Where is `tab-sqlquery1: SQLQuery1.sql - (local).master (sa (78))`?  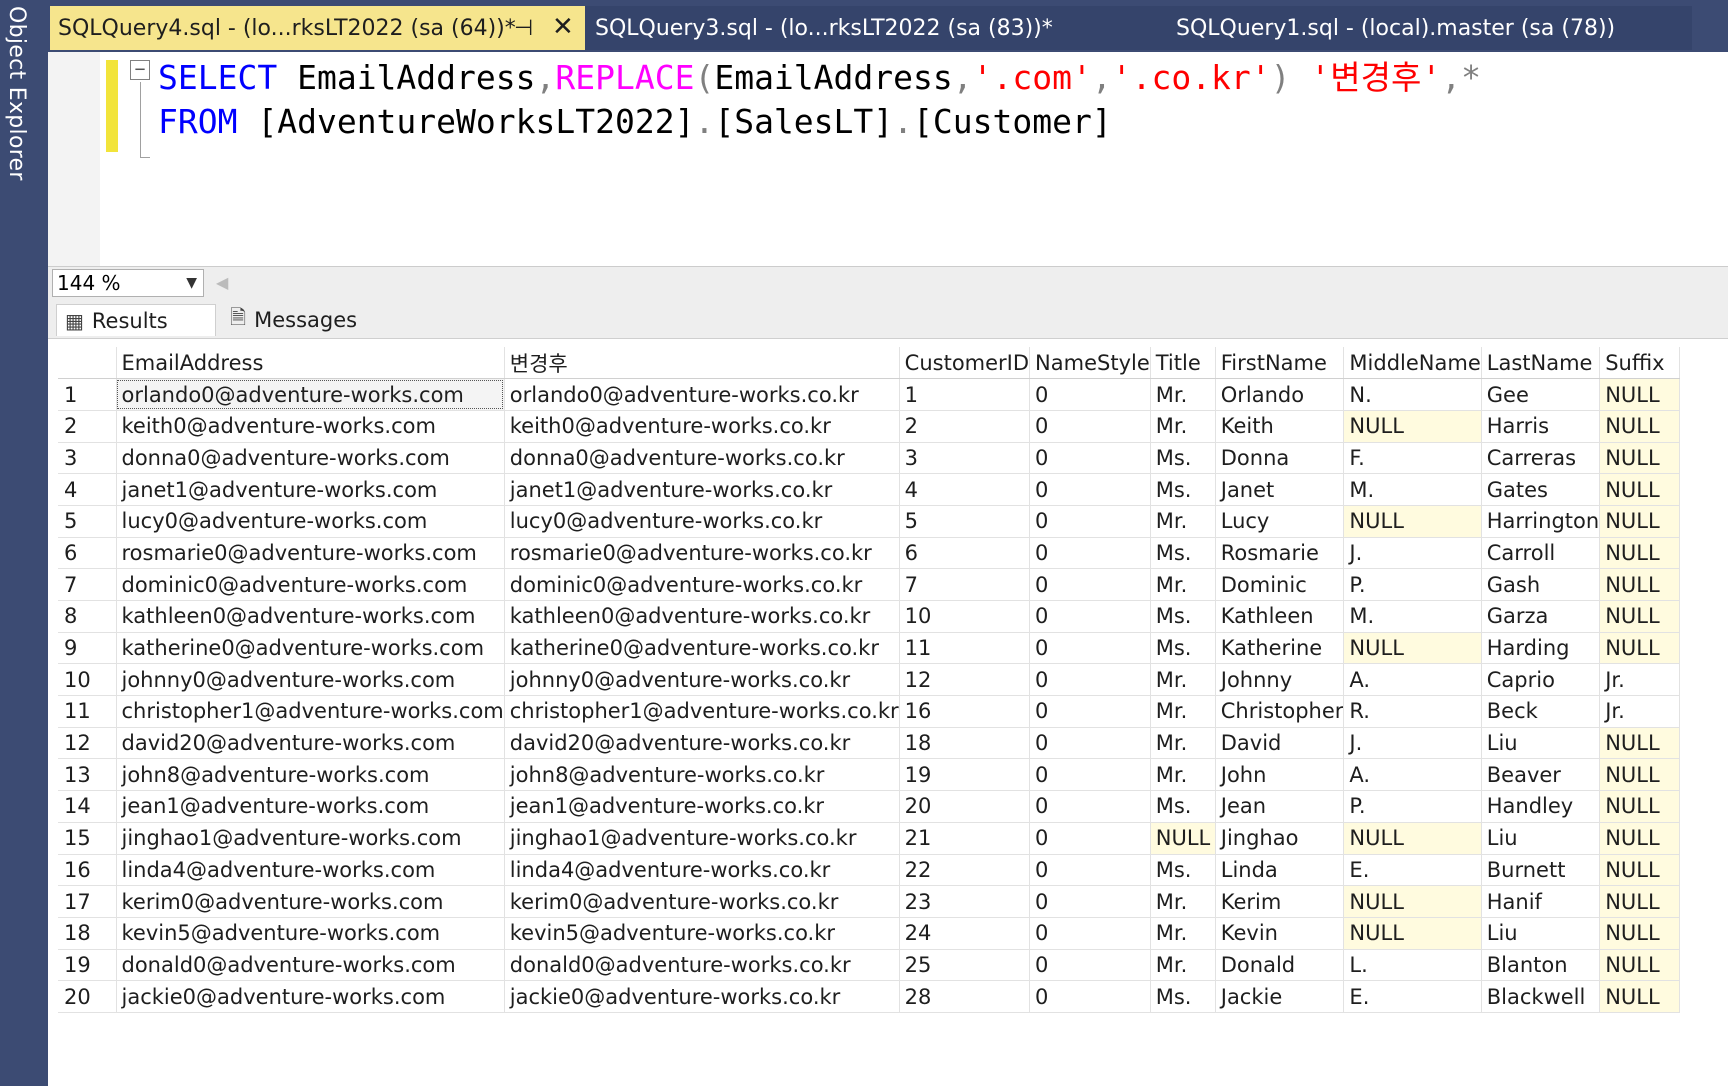 tab-sqlquery1: SQLQuery1.sql - (local).master (sa (78)) is located at coordinates (1401, 28).